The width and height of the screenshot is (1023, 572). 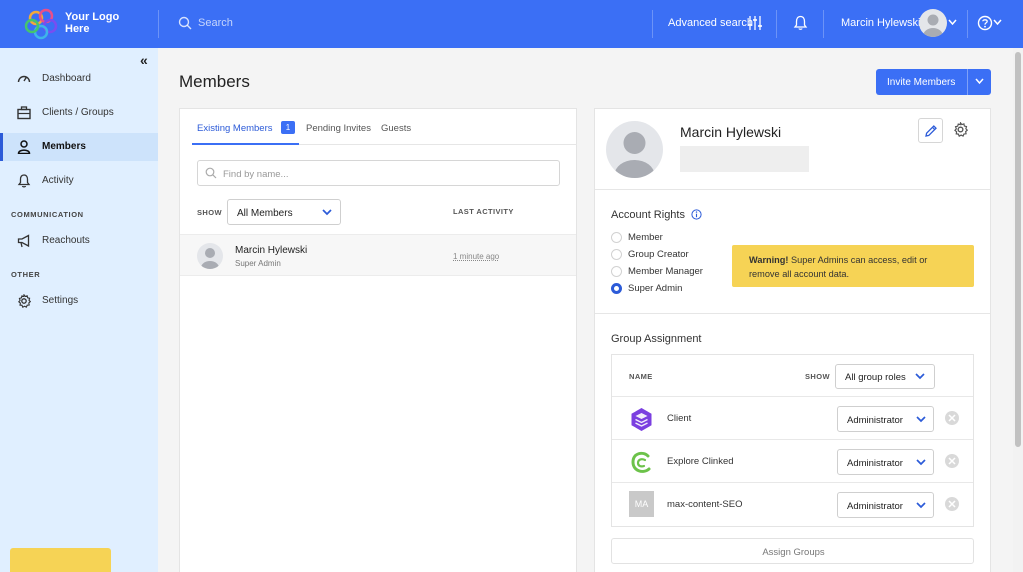 I want to click on account-rights-title: Account Rights, so click(x=648, y=215).